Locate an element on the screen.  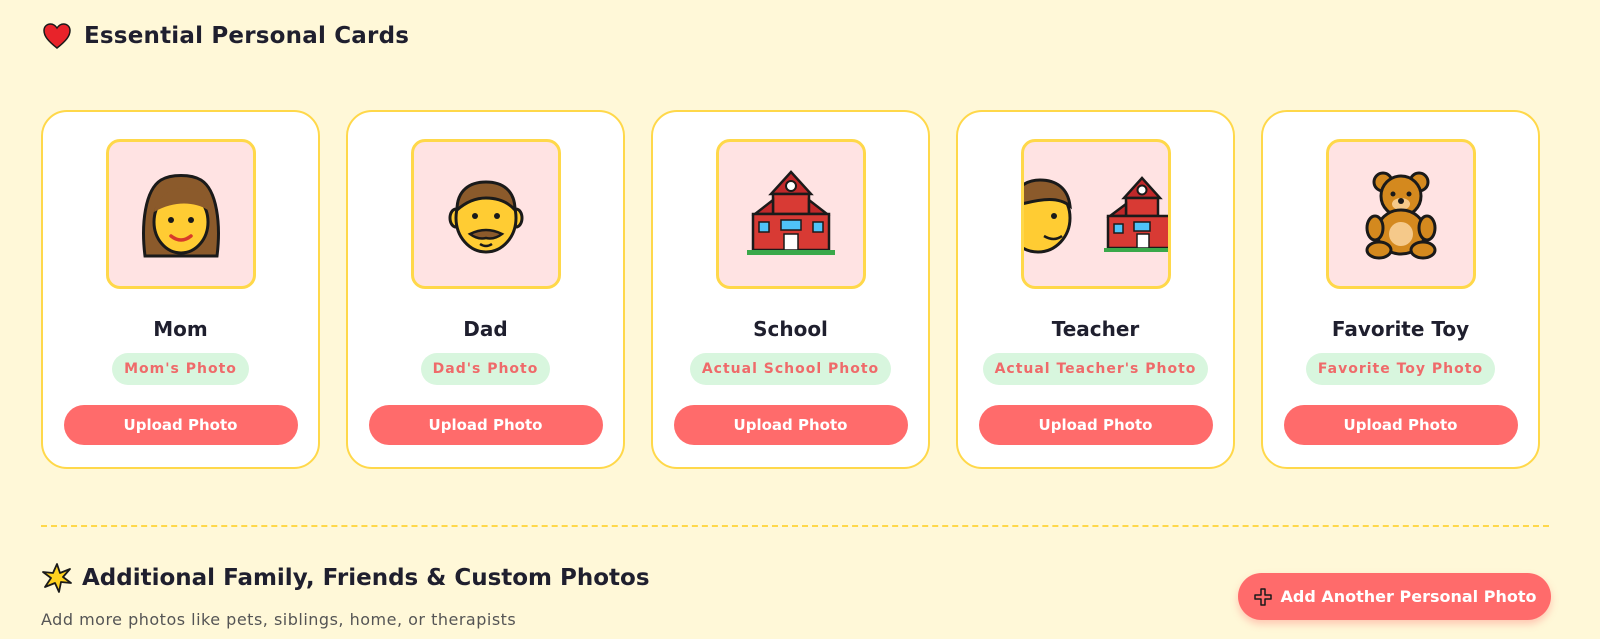
card-title: School is located at coordinates (790, 329).